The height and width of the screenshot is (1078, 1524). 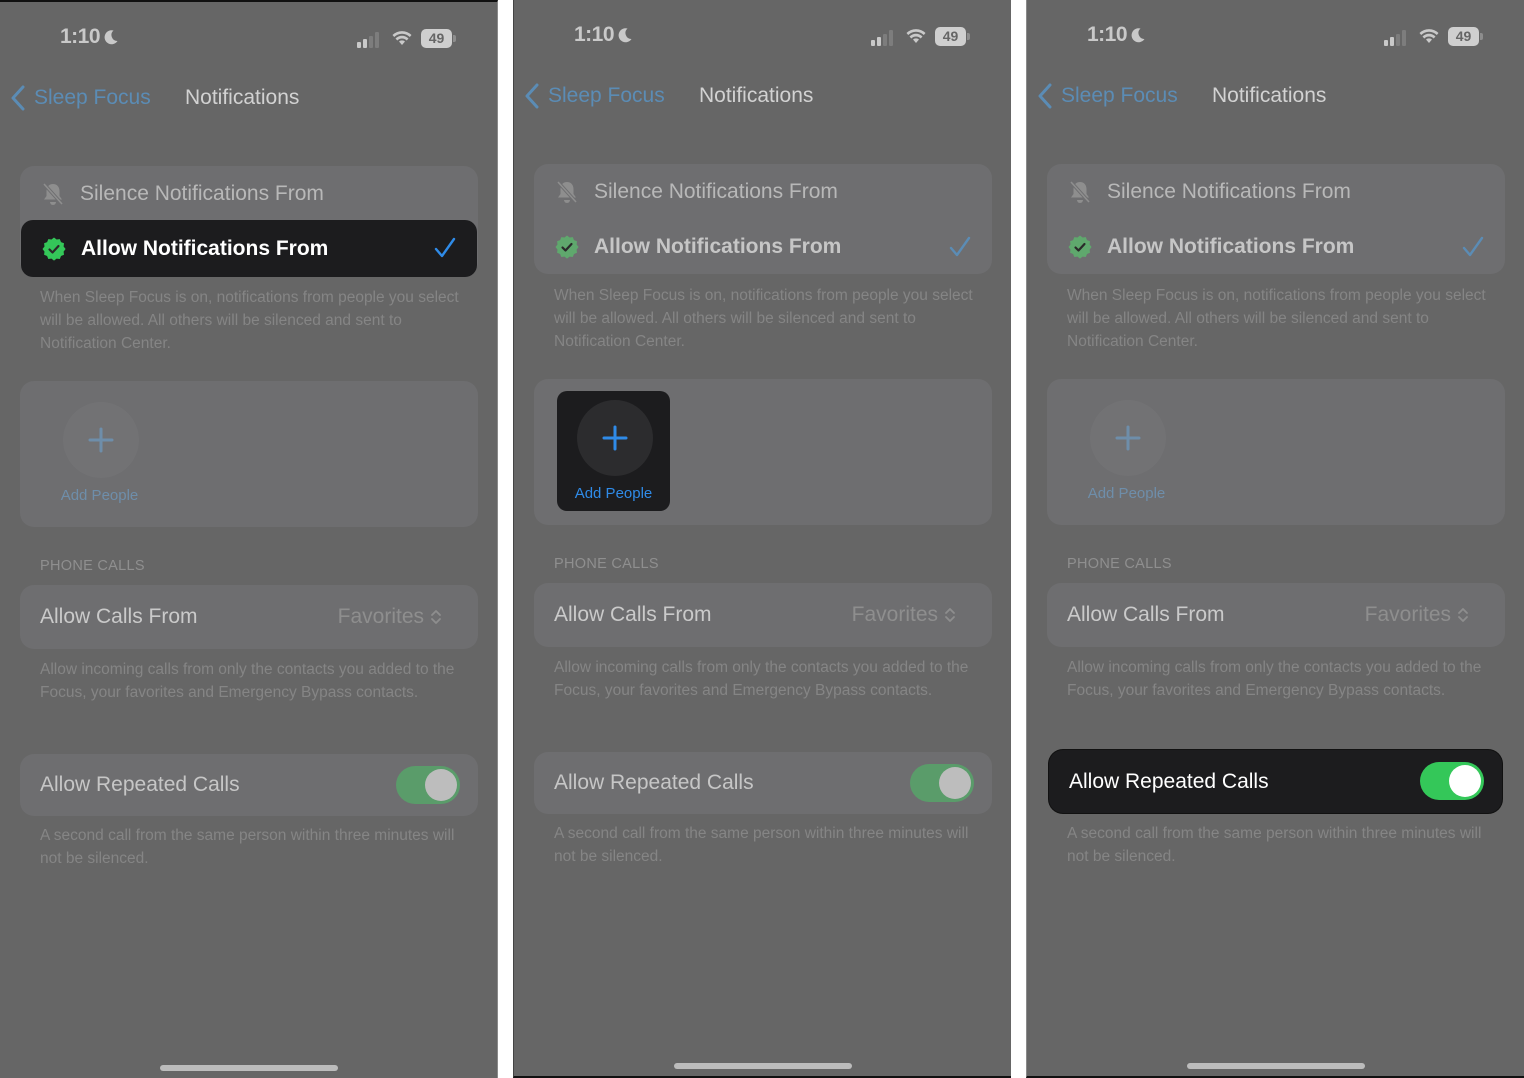 I want to click on people-card: Add People, so click(x=1276, y=452).